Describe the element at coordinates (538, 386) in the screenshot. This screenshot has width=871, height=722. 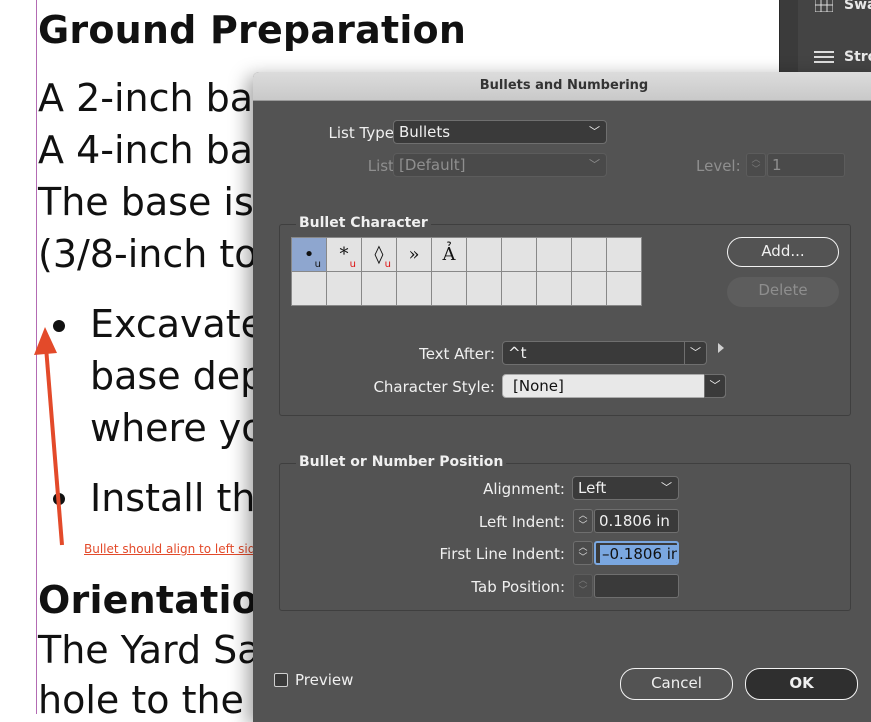
I see `character-style-value: [None]` at that location.